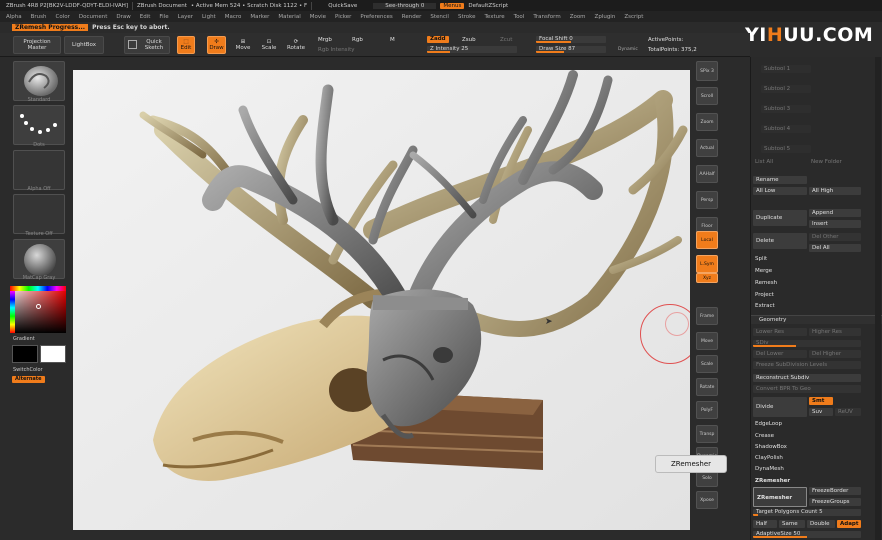  Describe the element at coordinates (376, 17) in the screenshot. I see `menu-item: Preferences` at that location.